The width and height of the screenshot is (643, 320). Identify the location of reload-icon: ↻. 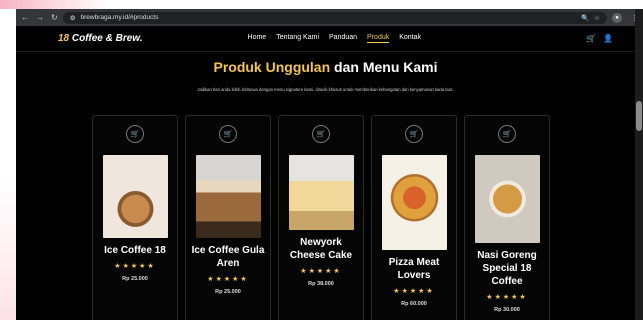
(54, 17).